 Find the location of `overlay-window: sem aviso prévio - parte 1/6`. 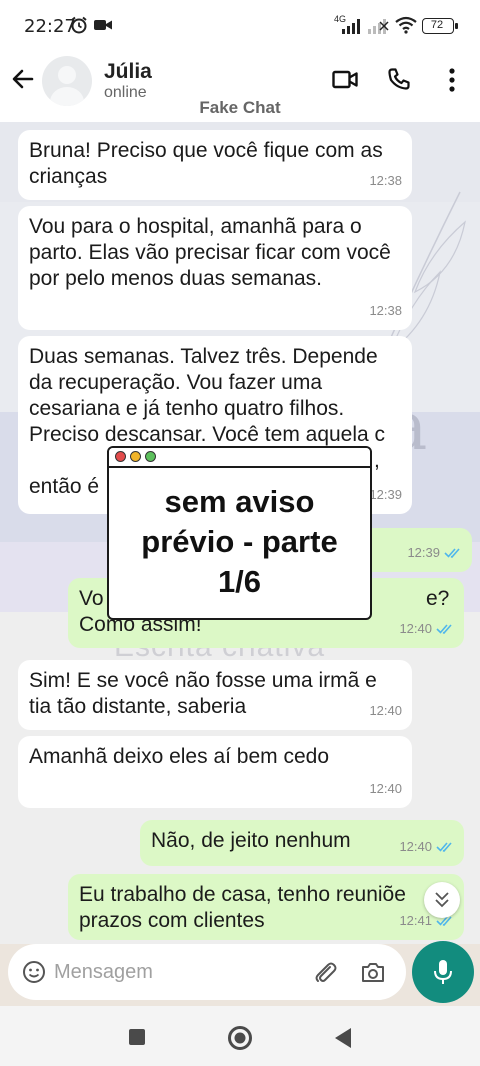

overlay-window: sem aviso prévio - parte 1/6 is located at coordinates (239, 533).